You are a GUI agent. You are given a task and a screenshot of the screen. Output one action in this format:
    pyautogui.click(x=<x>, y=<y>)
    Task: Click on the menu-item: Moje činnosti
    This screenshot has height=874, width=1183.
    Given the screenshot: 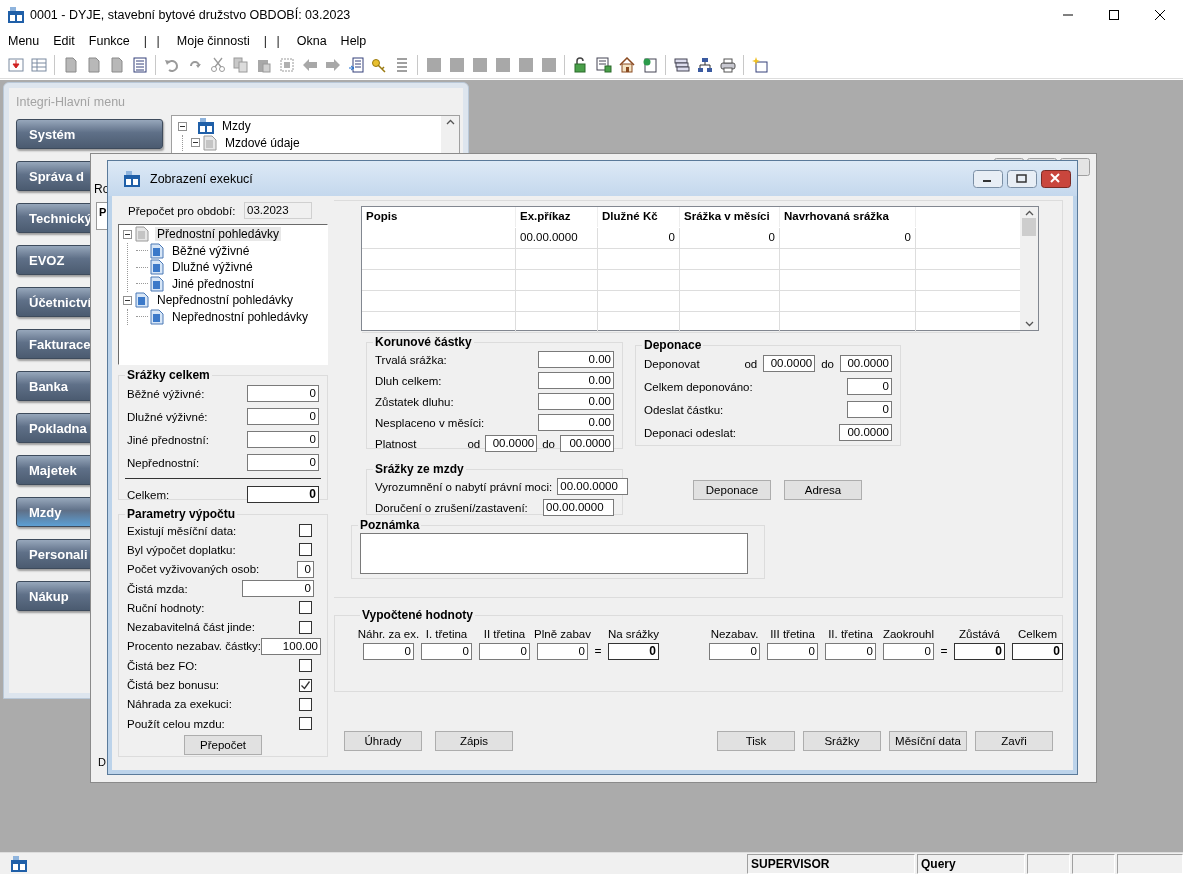 What is the action you would take?
    pyautogui.click(x=213, y=41)
    